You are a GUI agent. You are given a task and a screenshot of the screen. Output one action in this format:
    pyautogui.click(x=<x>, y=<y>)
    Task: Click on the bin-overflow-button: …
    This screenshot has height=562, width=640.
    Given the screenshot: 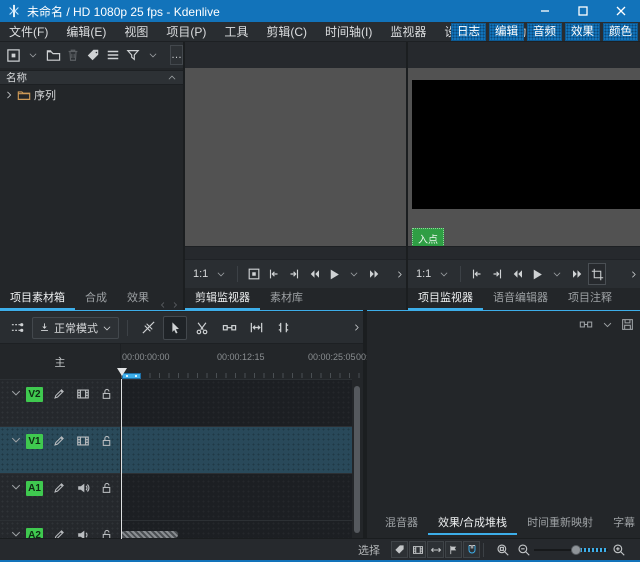 What is the action you would take?
    pyautogui.click(x=176, y=55)
    